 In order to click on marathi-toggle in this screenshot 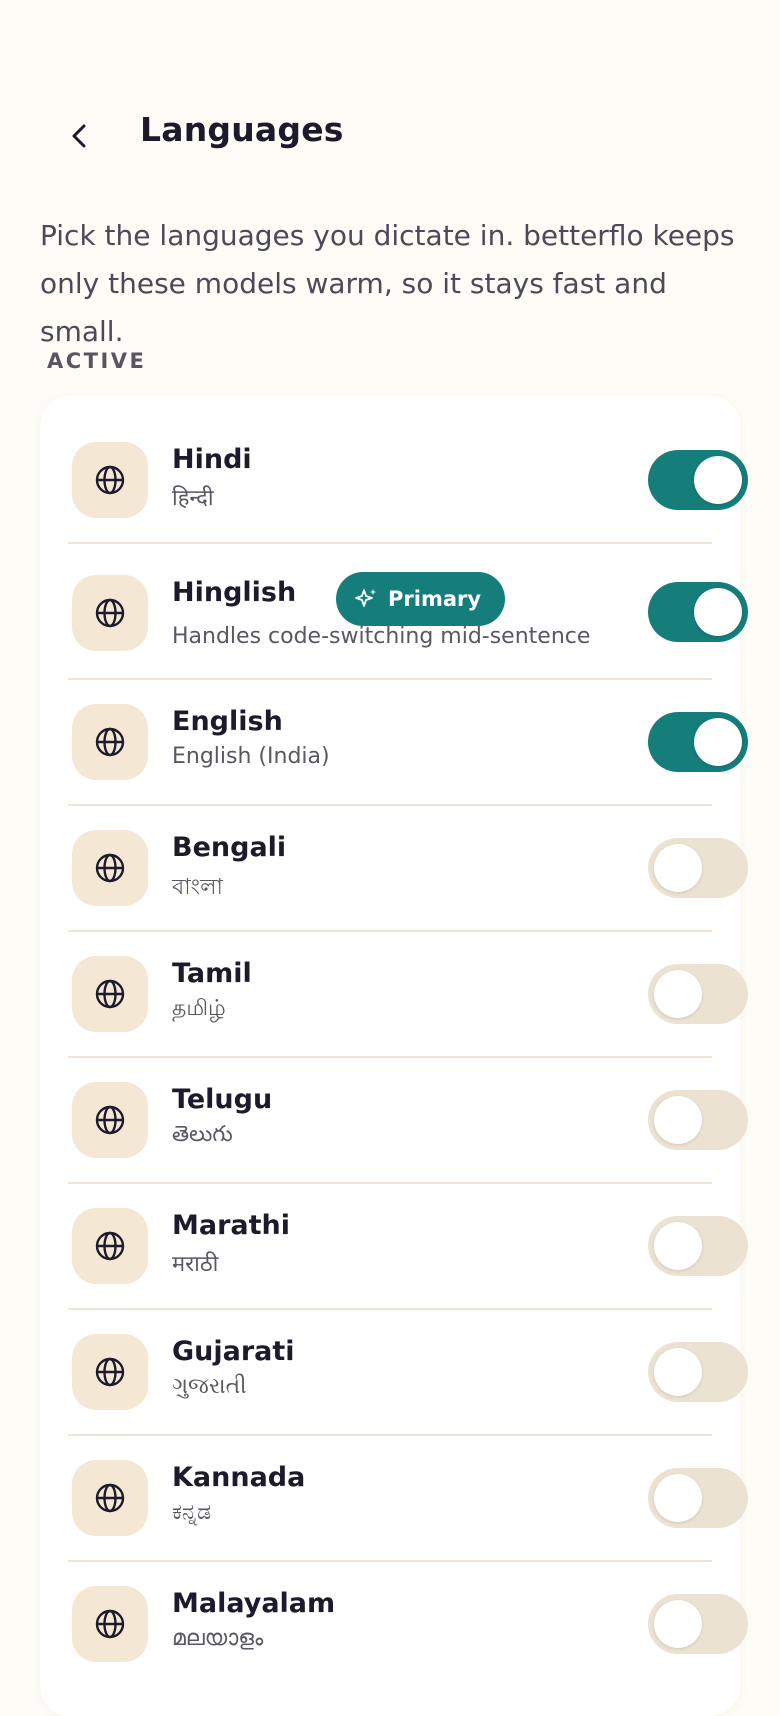, I will do `click(698, 1246)`.